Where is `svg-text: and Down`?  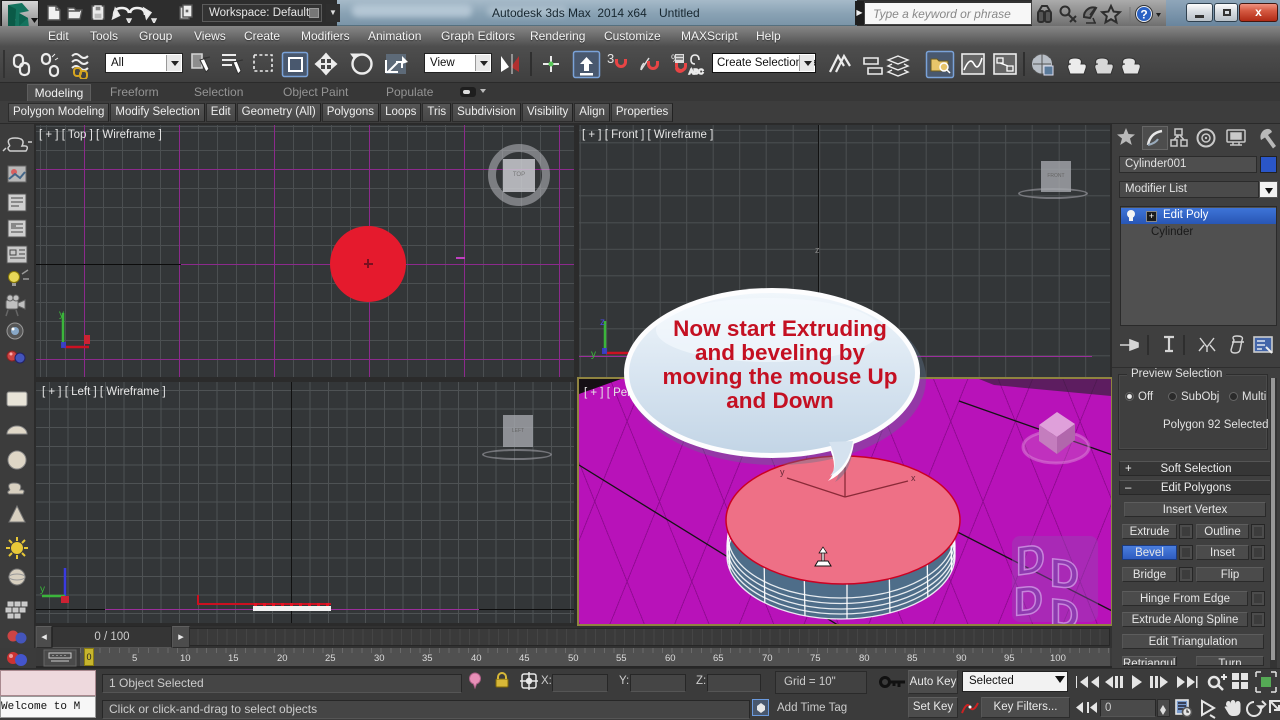 svg-text: and Down is located at coordinates (780, 400).